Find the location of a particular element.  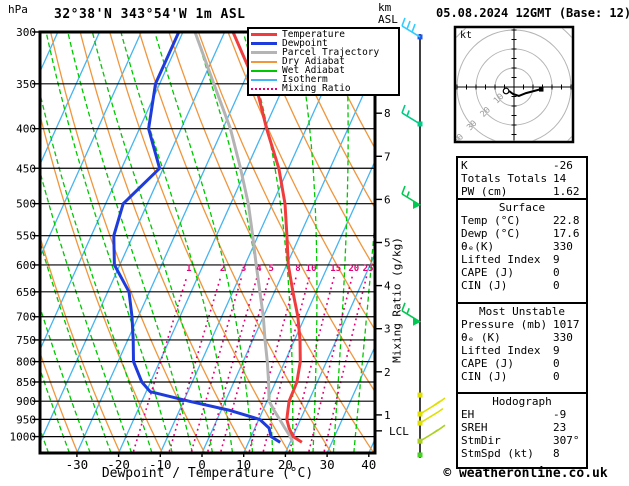

stat-label: Pressure (mb) is located at coordinates (504, 324).